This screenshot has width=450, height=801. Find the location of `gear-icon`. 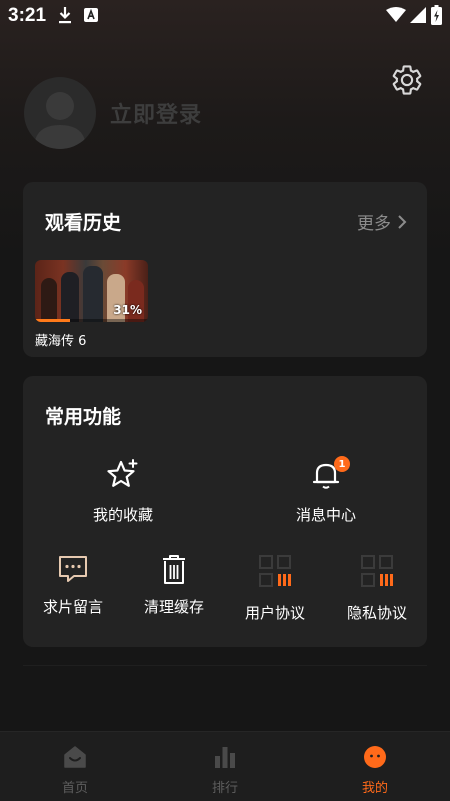

gear-icon is located at coordinates (407, 80).